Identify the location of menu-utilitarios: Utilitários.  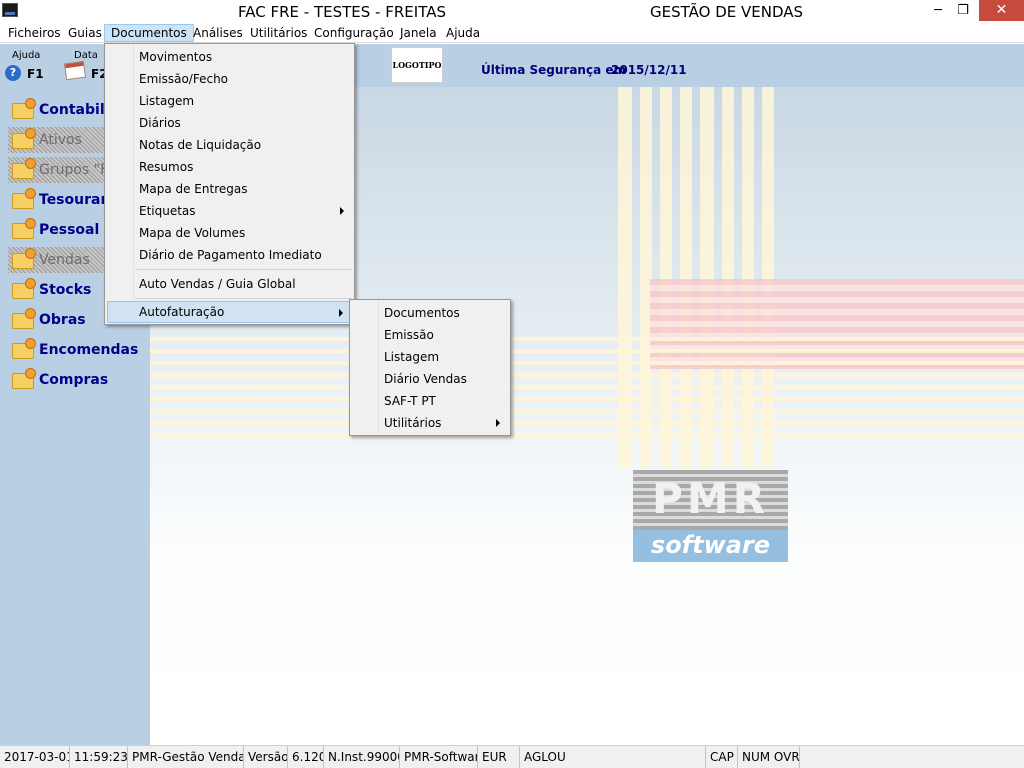
(278, 33).